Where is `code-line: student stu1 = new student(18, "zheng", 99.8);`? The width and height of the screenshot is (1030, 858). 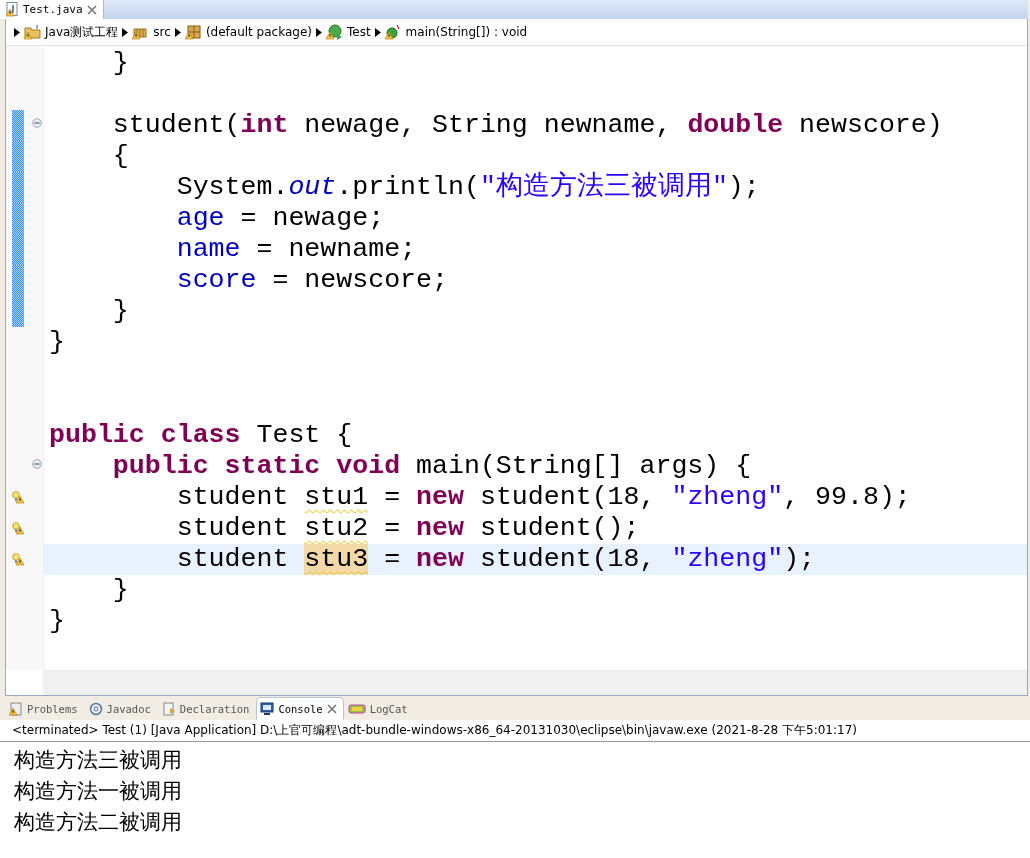 code-line: student stu1 = new student(18, "zheng", 99.8); is located at coordinates (543, 497).